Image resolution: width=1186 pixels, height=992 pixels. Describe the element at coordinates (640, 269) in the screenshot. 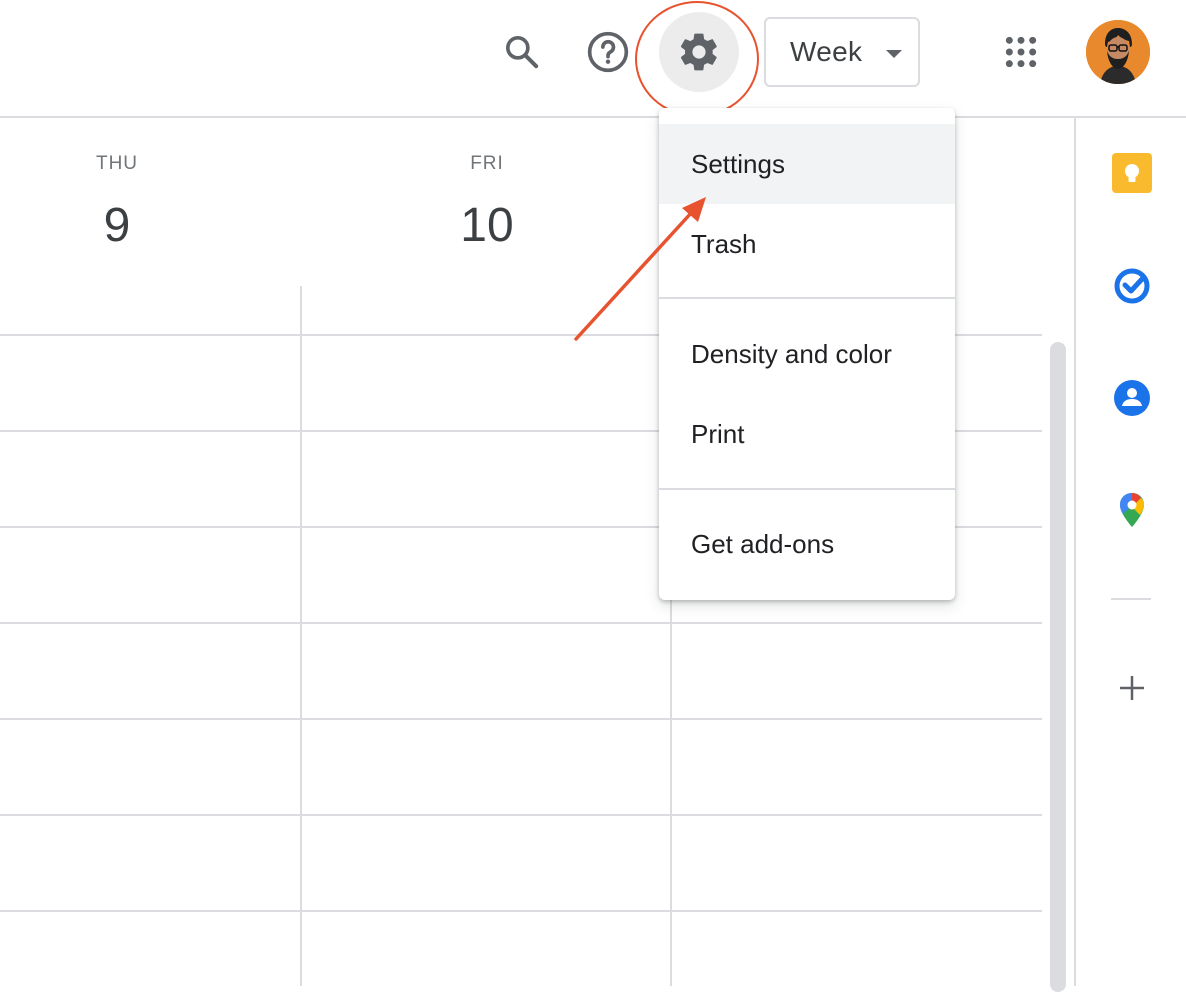

I see `annotation-arrow` at that location.